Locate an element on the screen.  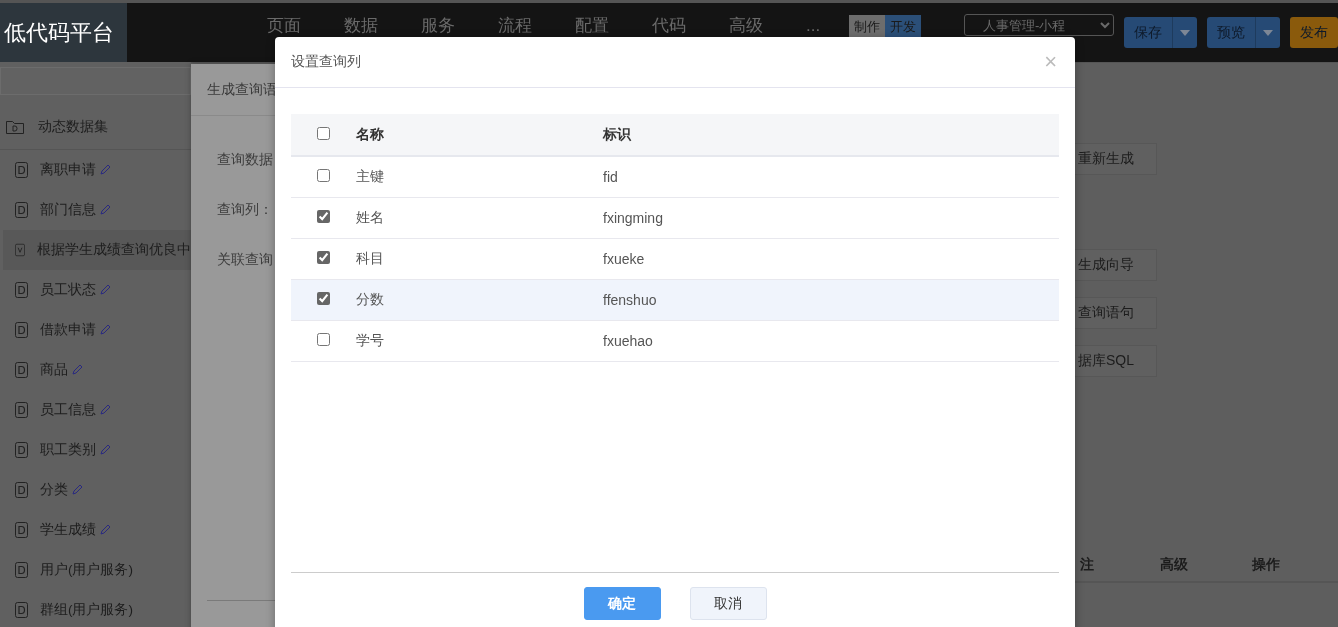
sidebar-item: 职工类别 is located at coordinates (95, 450).